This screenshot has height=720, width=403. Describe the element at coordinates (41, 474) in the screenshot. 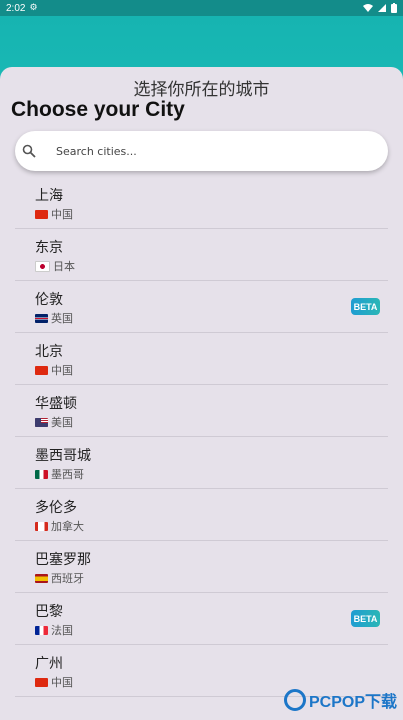

I see `flag-mx-icon` at that location.